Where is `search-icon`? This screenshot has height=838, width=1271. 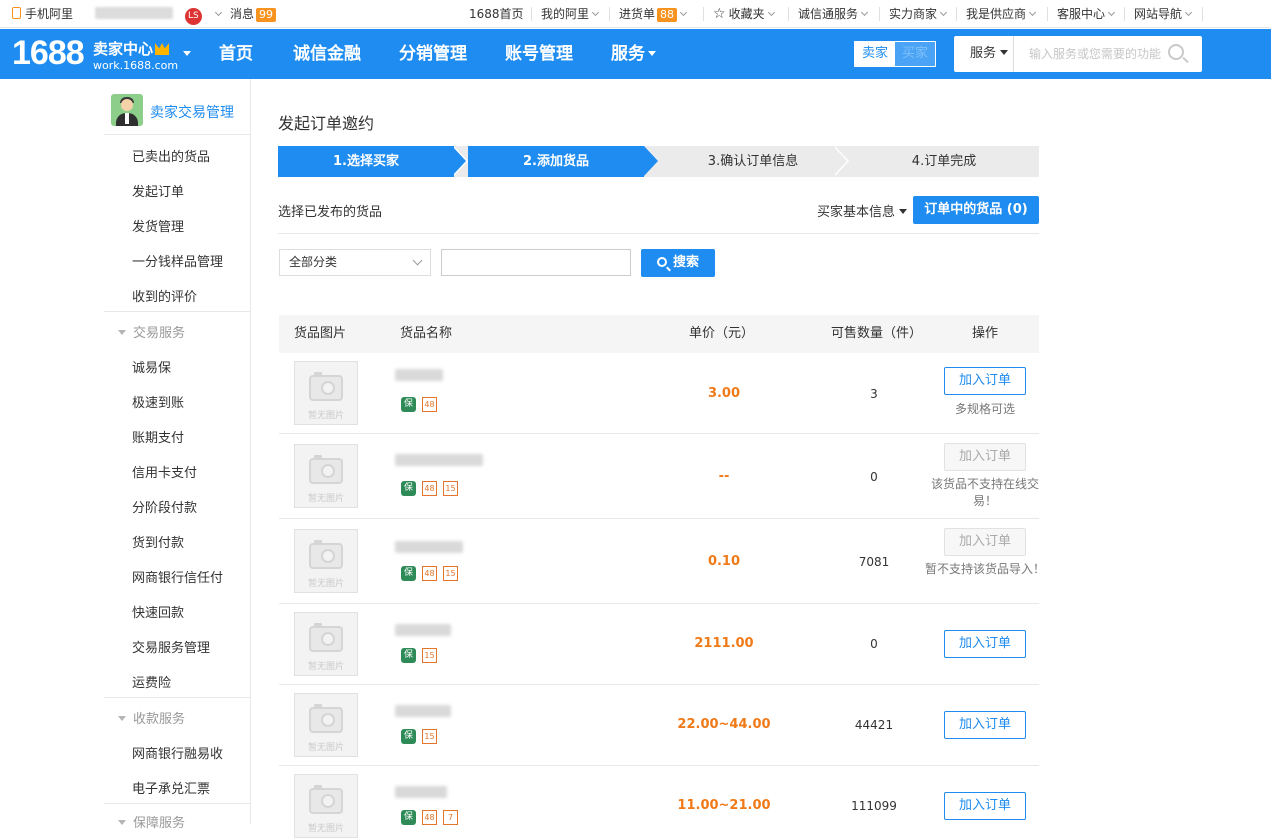 search-icon is located at coordinates (1176, 52).